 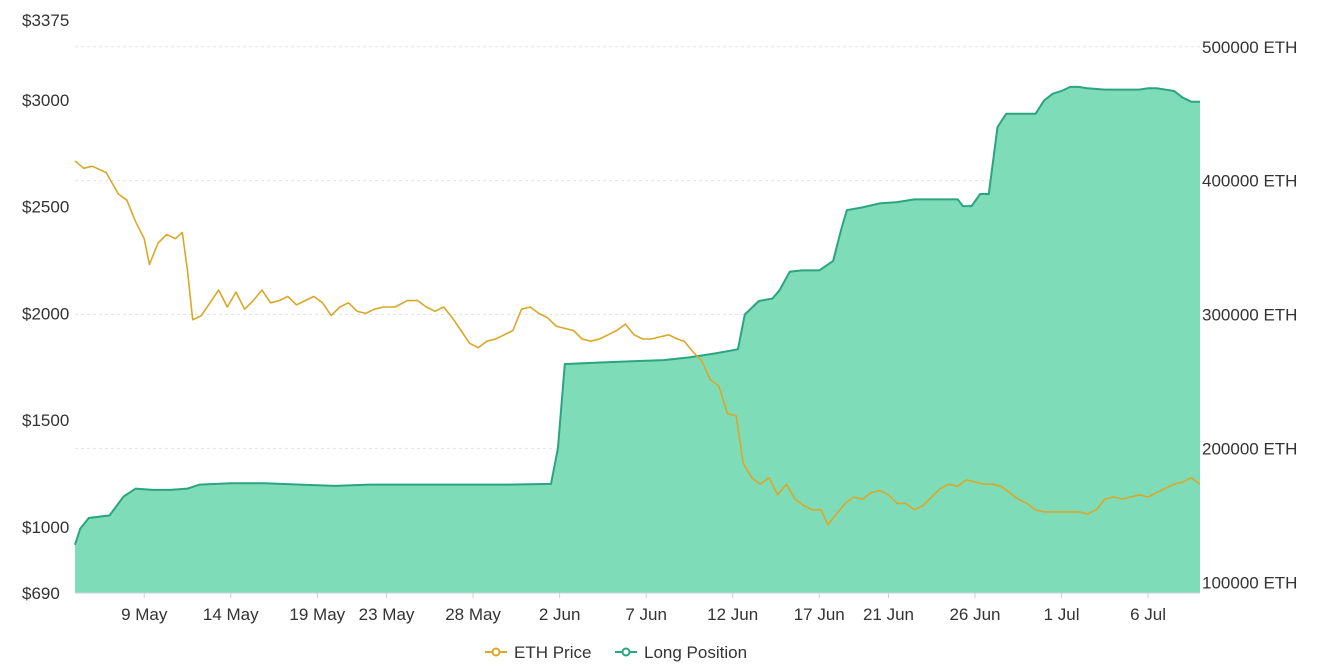 What do you see at coordinates (45, 420) in the screenshot?
I see `y-left-tick-label: $1500` at bounding box center [45, 420].